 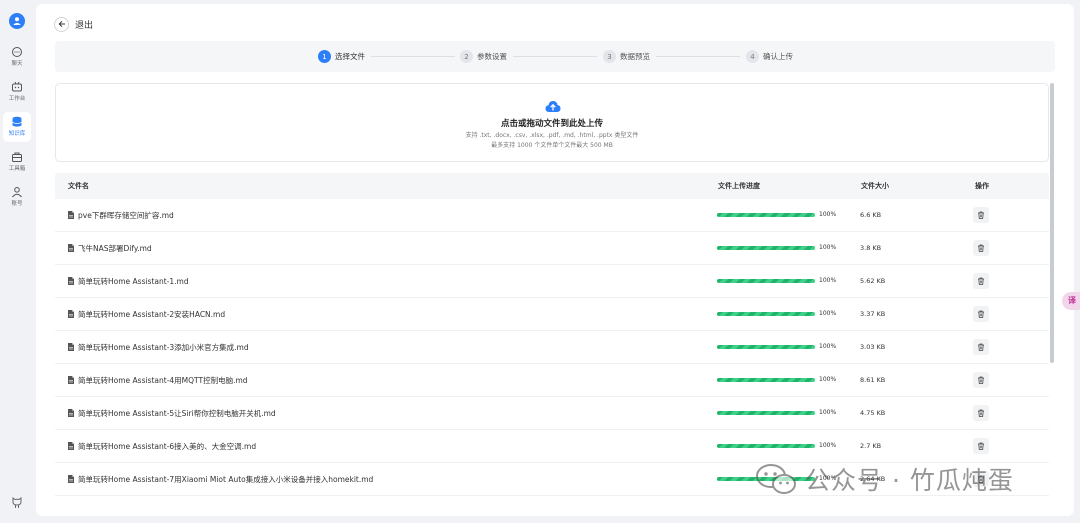 I want to click on avatar, so click(x=17, y=21).